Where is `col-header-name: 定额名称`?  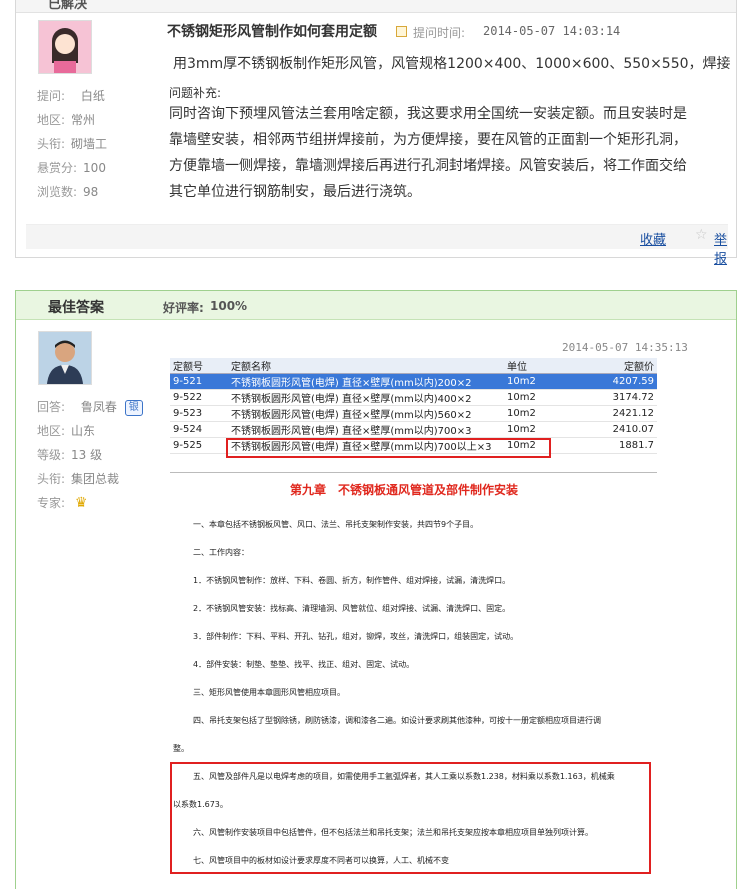
col-header-name: 定额名称 is located at coordinates (366, 366).